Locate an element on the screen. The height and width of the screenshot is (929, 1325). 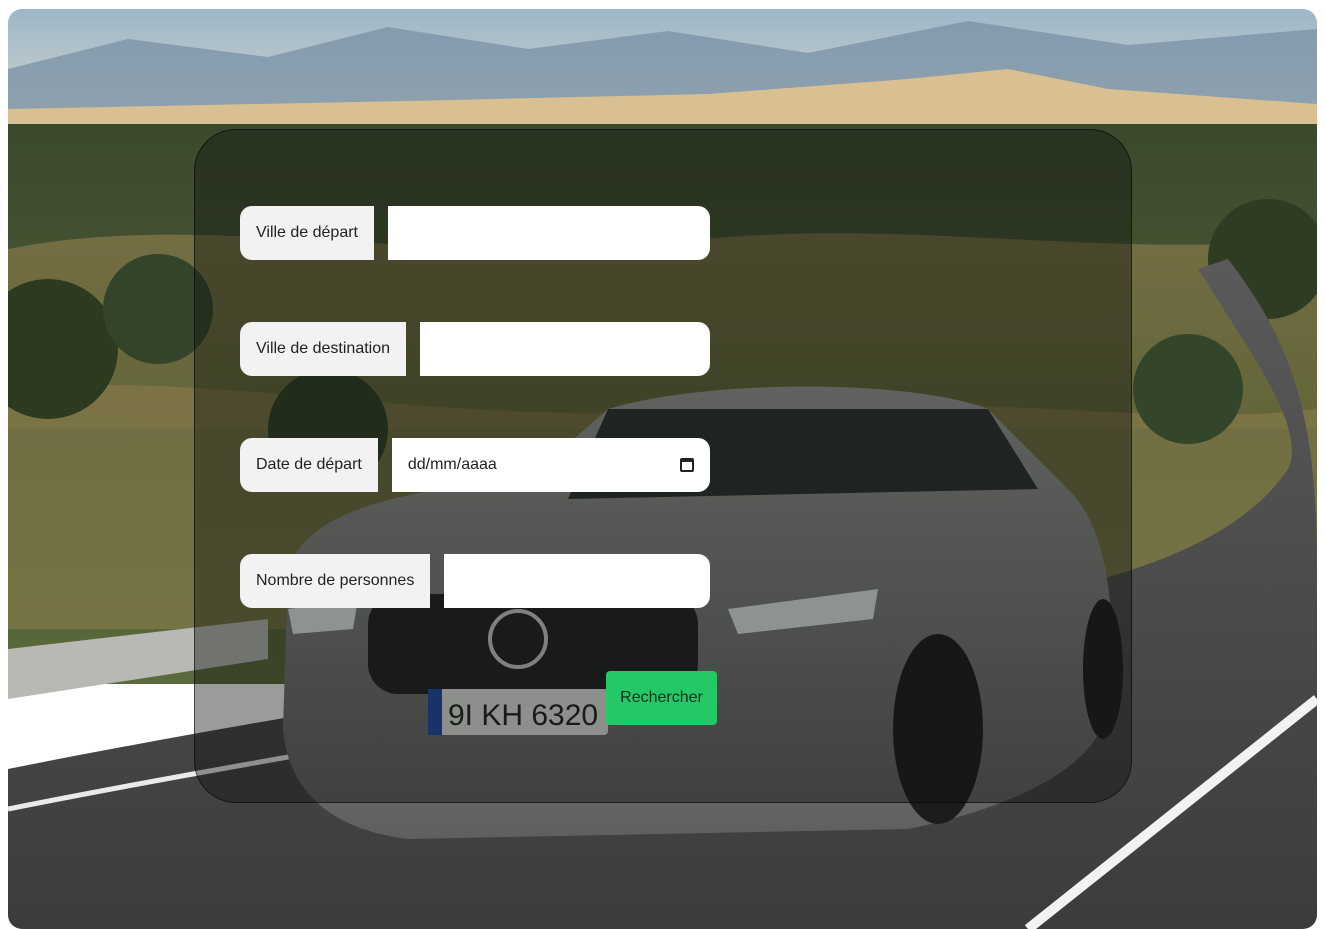
passengers-label: Nombre de personnes is located at coordinates (335, 581).